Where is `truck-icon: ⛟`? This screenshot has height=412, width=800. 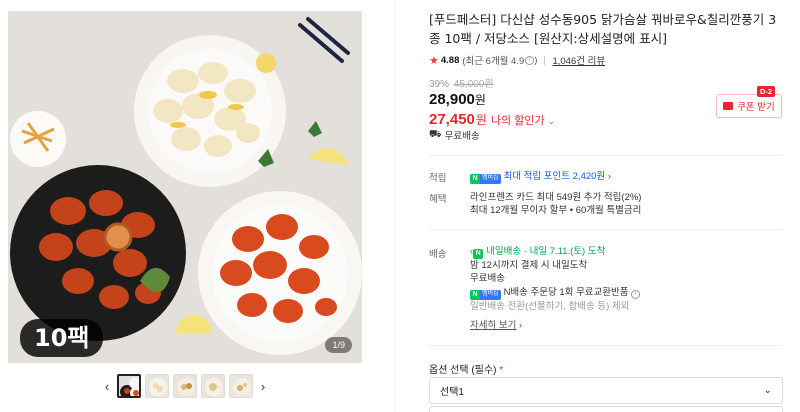
truck-icon: ⛟ is located at coordinates (435, 134).